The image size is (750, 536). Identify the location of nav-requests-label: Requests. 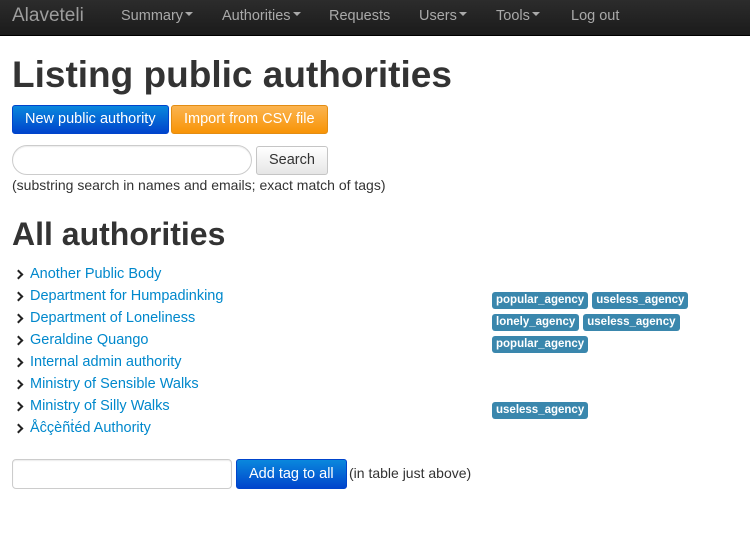
(360, 16).